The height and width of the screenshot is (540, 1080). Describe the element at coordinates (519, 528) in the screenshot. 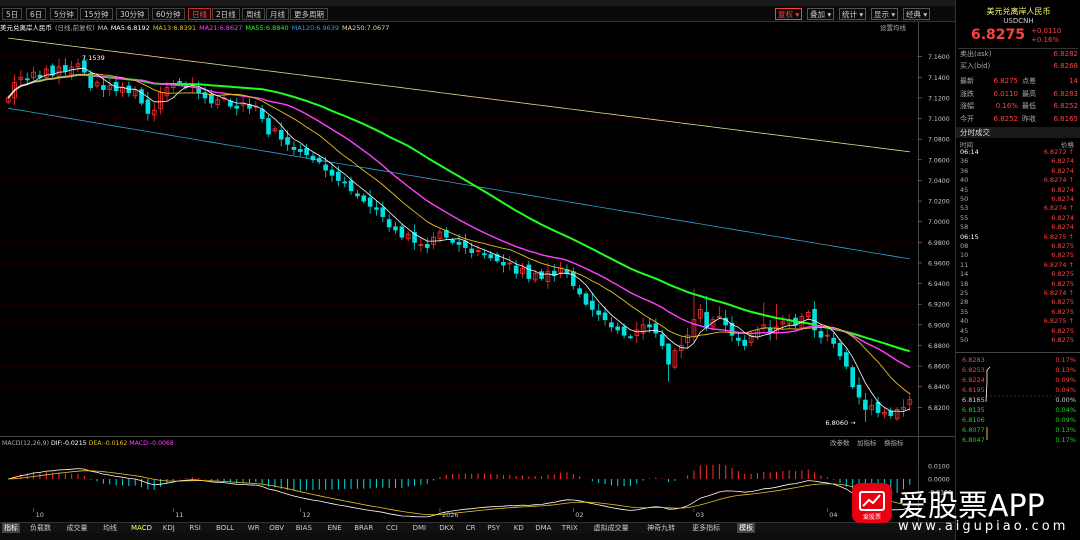

I see `indicator-tab-18: KD` at that location.